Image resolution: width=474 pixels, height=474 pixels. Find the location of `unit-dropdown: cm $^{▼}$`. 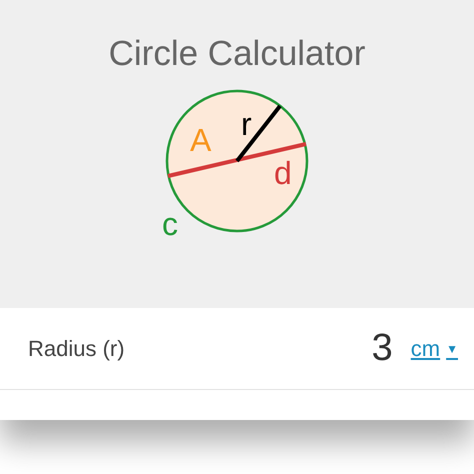

unit-dropdown: cm $^{▼}$ is located at coordinates (434, 348).